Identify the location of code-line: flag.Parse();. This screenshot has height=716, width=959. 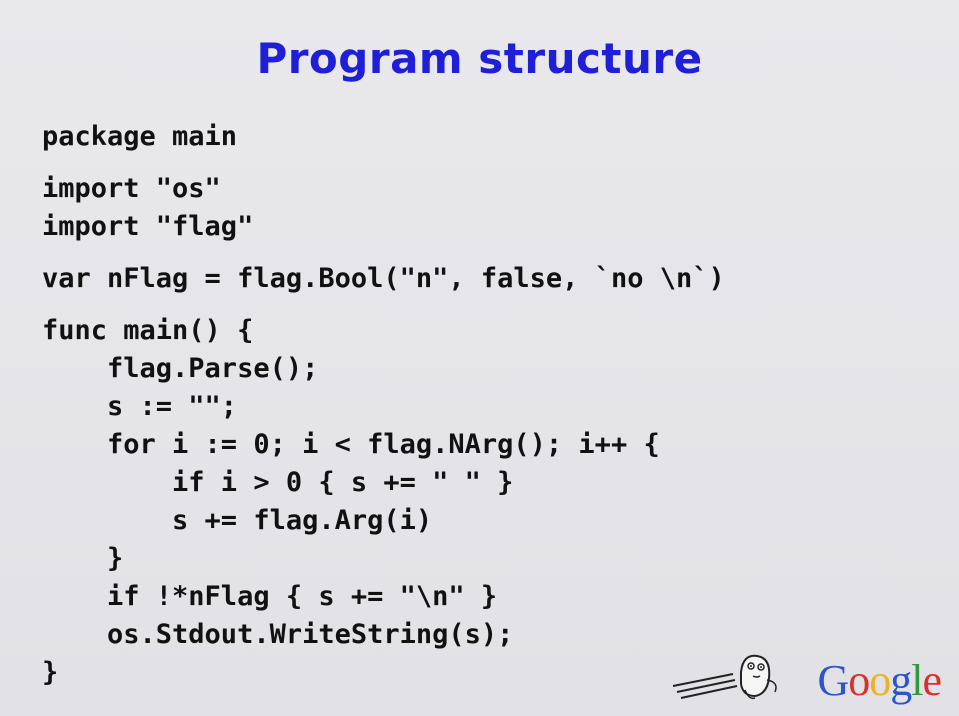
(180, 368).